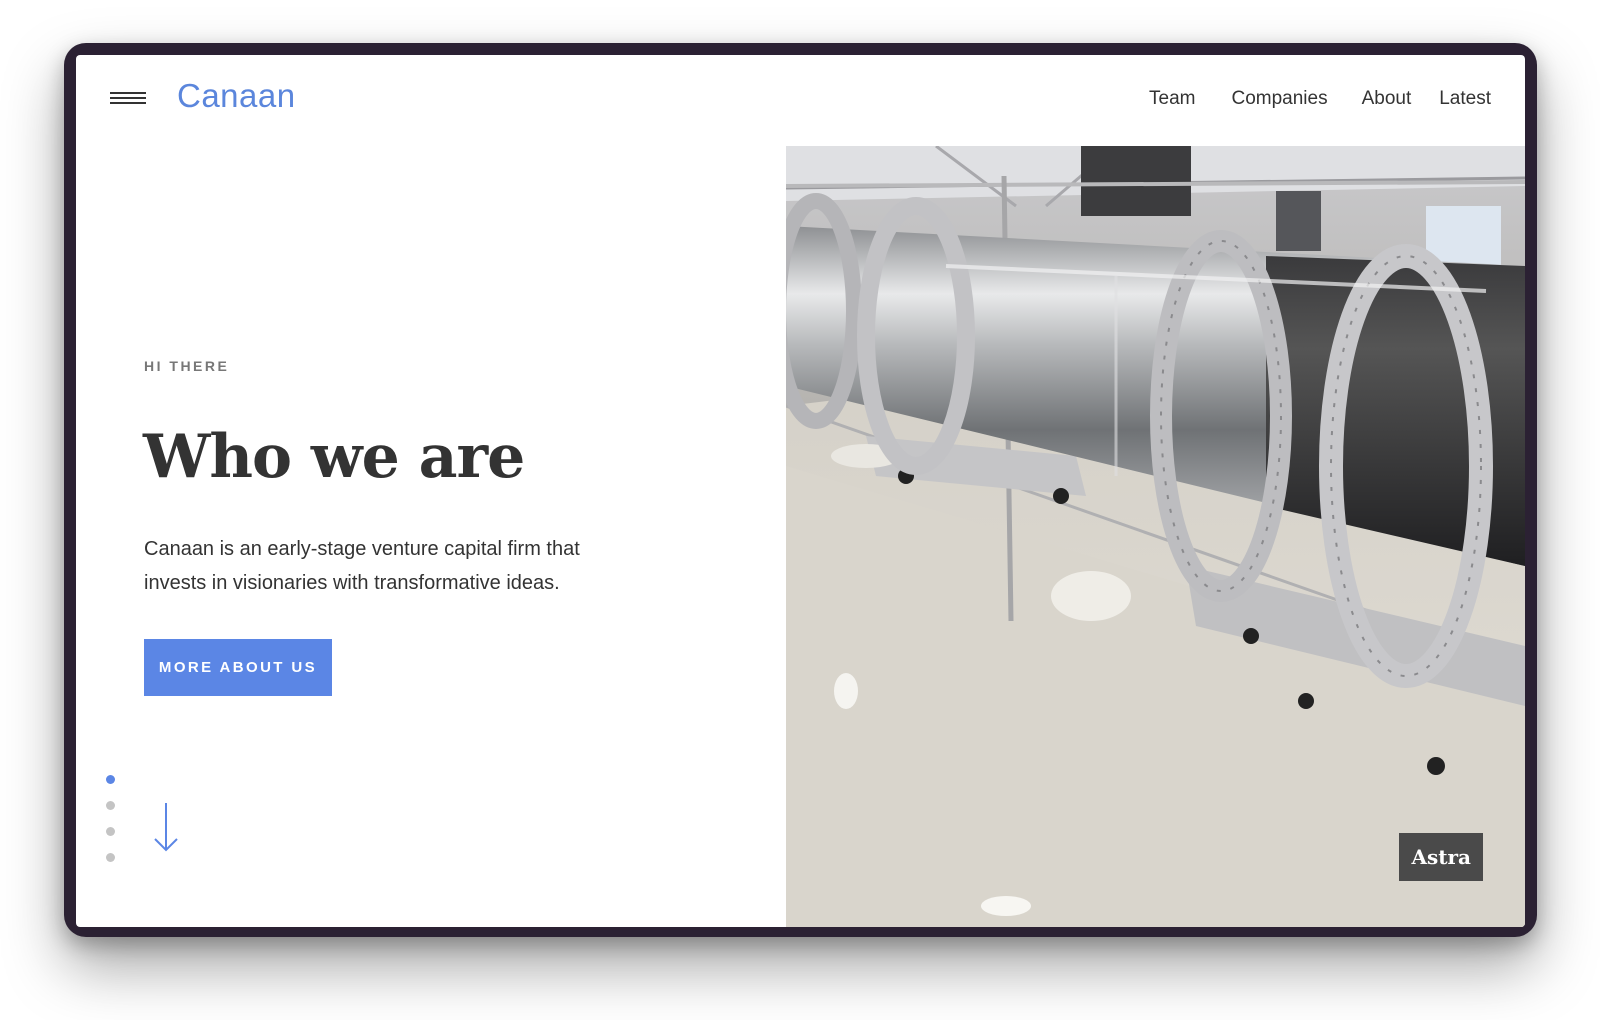  I want to click on more-about-us-button: MORE ABOUT US, so click(238, 667).